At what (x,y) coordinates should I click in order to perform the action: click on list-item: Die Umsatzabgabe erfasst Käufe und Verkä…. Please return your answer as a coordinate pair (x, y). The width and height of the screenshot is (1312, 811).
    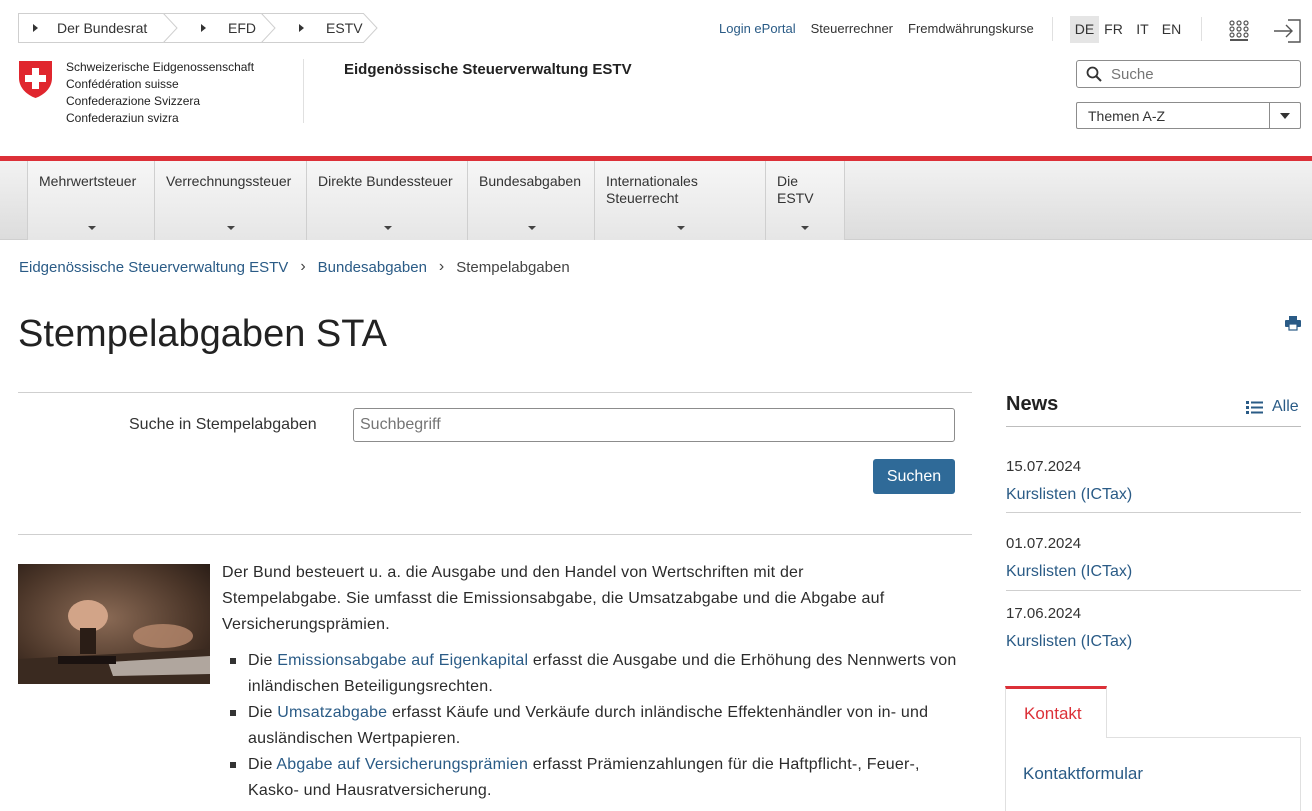
    Looking at the image, I should click on (600, 726).